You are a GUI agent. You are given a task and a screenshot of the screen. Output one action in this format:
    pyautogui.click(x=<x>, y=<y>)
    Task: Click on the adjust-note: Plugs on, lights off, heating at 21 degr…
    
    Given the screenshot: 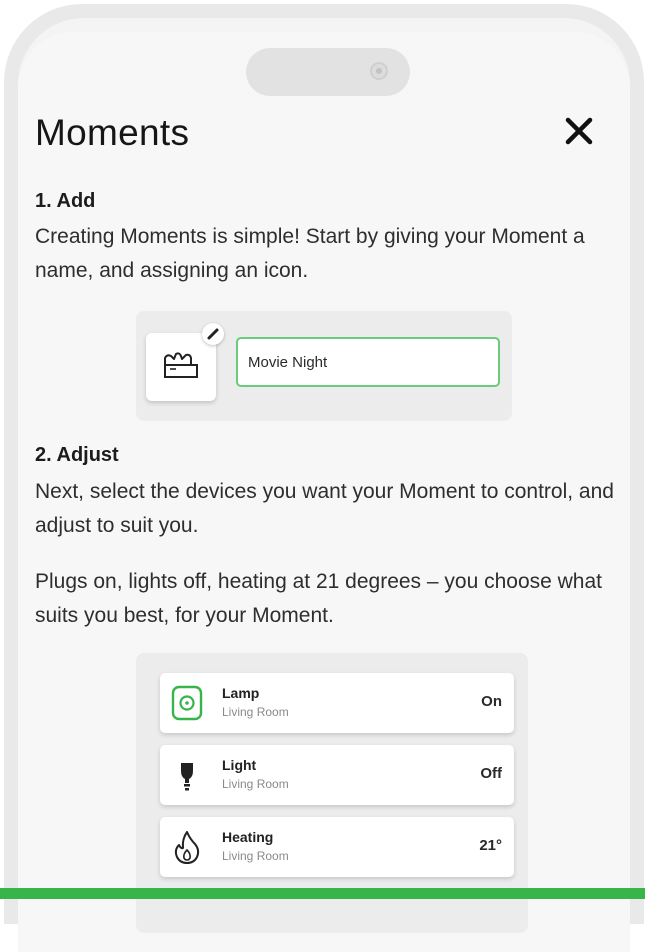 What is the action you would take?
    pyautogui.click(x=318, y=598)
    